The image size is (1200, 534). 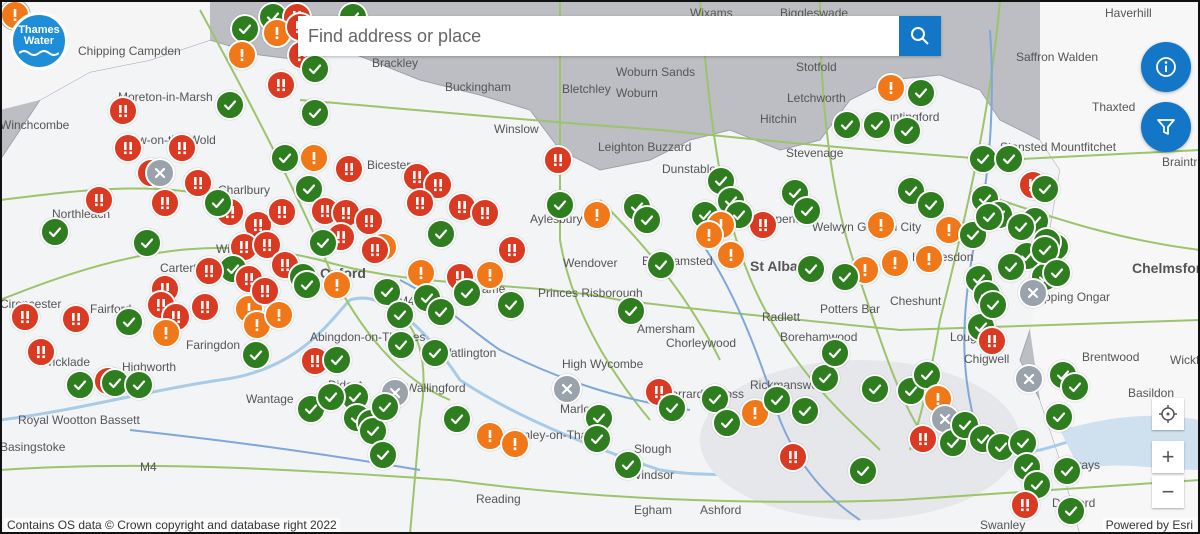 I want to click on search-button, so click(x=920, y=36).